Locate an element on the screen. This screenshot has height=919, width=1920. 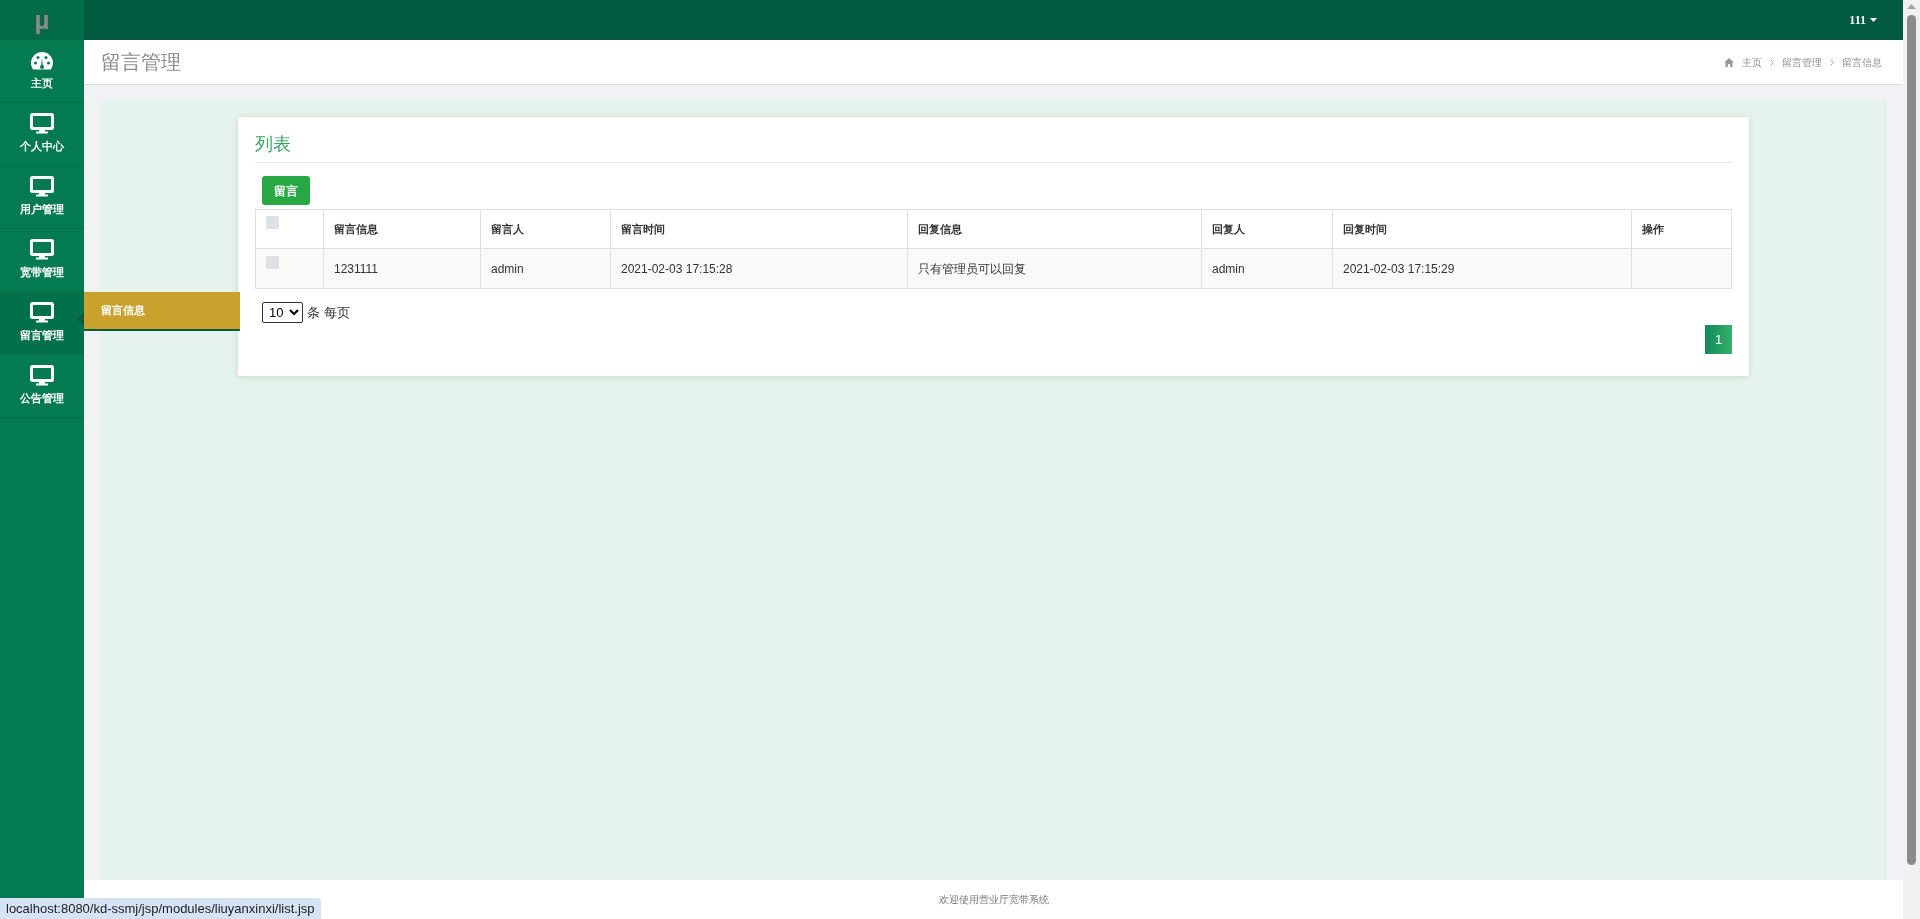
breadcrumb-link: 留言管理 is located at coordinates (1802, 62).